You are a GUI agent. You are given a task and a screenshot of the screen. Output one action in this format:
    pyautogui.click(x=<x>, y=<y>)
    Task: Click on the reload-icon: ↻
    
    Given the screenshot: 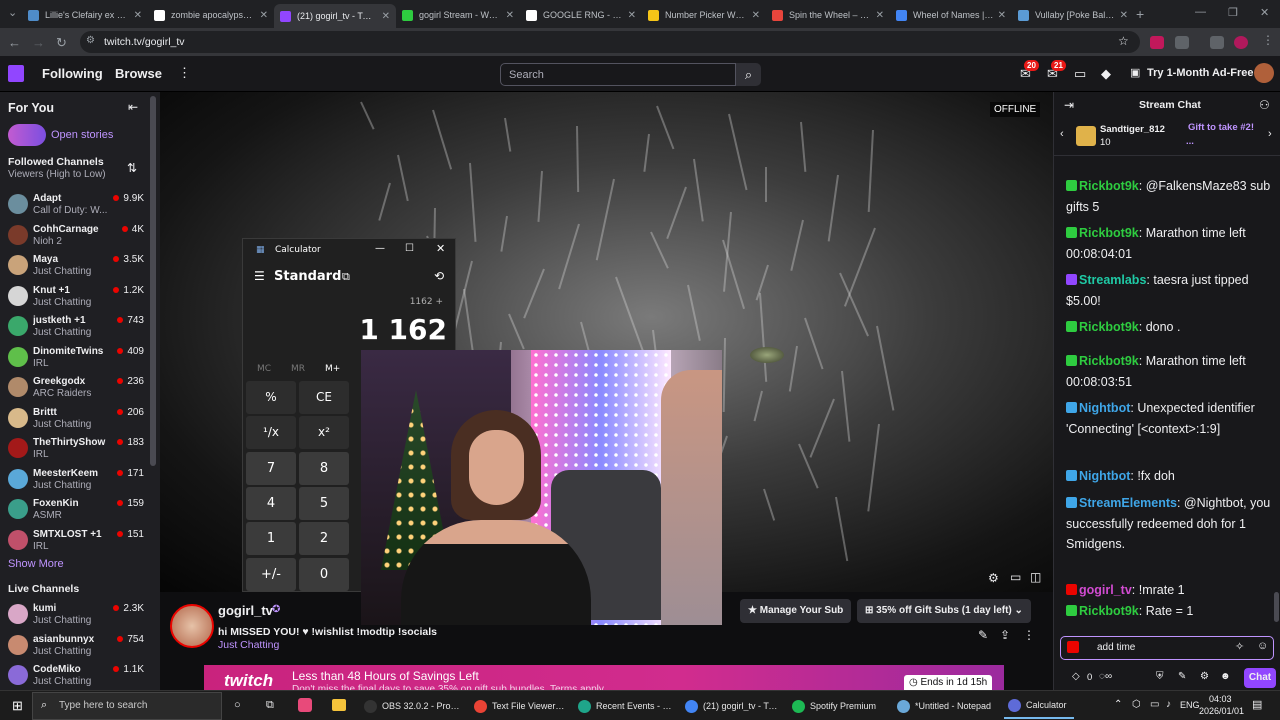 What is the action you would take?
    pyautogui.click(x=61, y=43)
    